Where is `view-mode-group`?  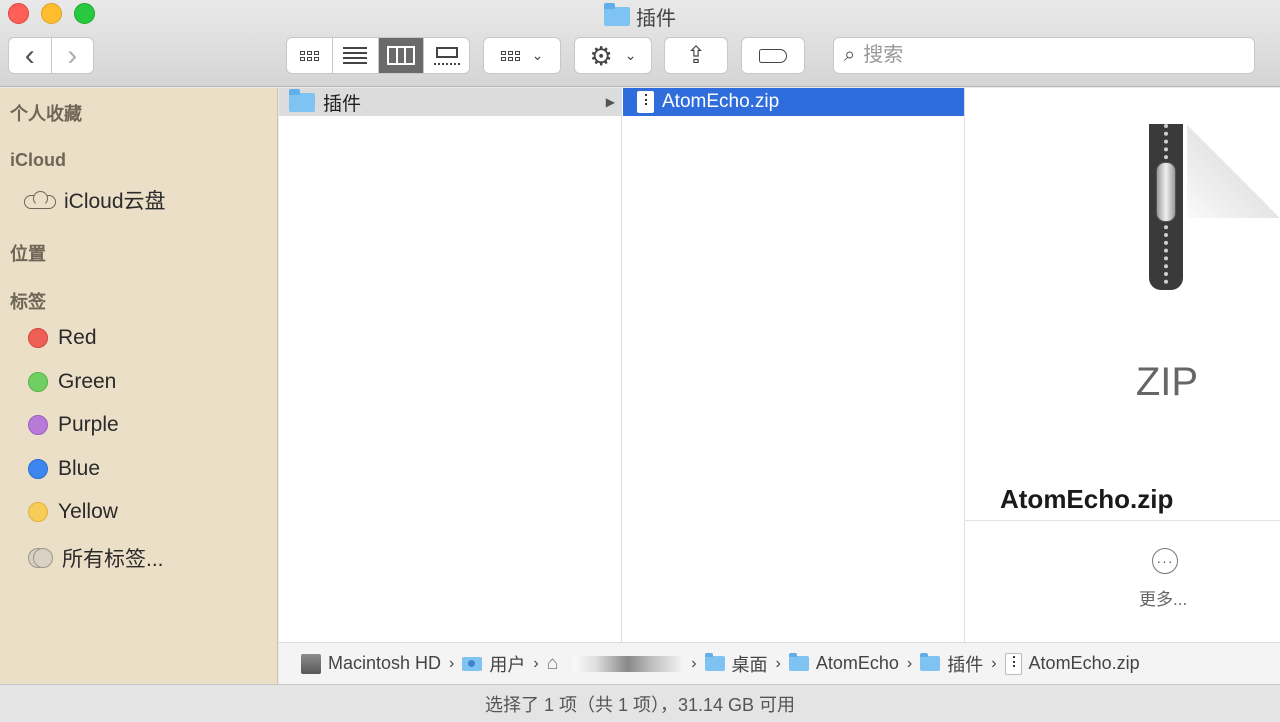 view-mode-group is located at coordinates (378, 55).